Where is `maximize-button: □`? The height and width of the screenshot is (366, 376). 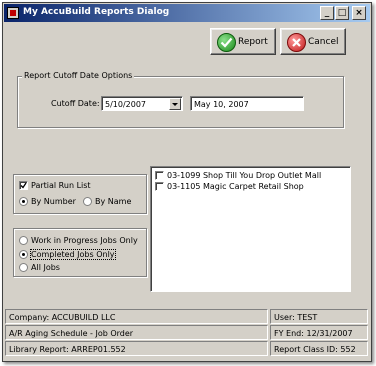
maximize-button: □ is located at coordinates (342, 13).